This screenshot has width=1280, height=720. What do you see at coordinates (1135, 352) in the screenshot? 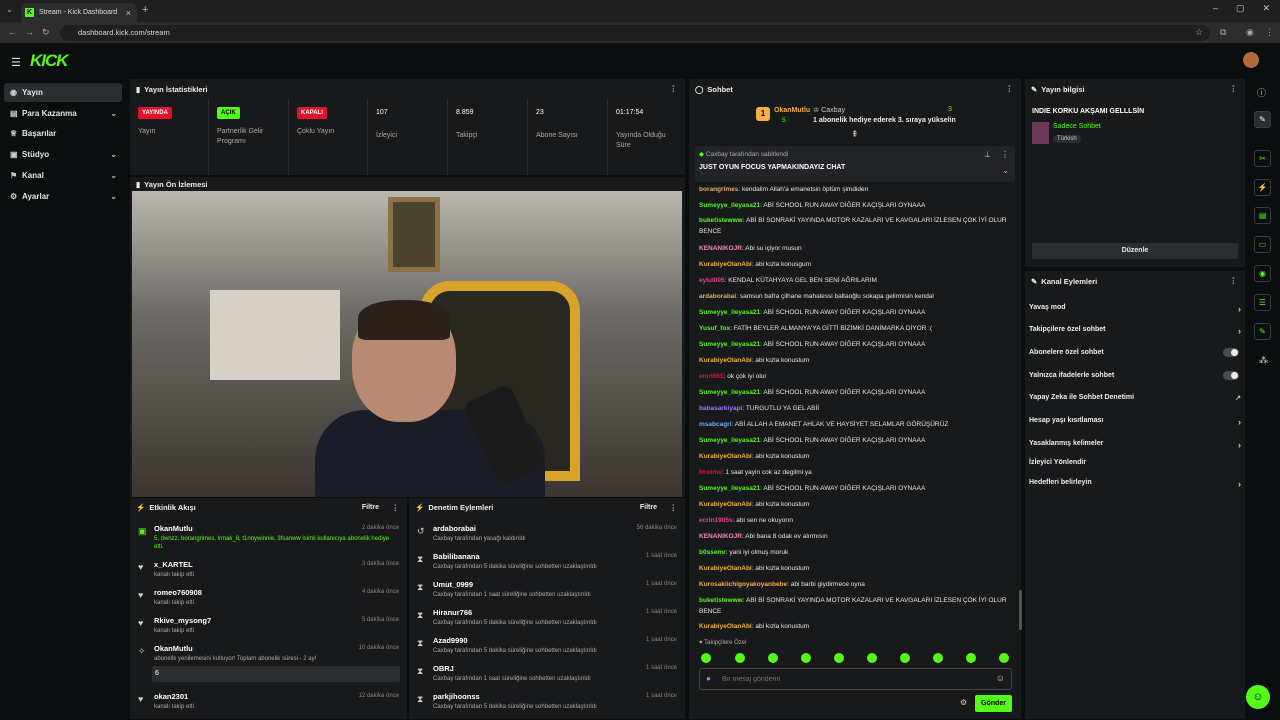
I see `action-subscribers-only: Abonelere özel sohbet` at bounding box center [1135, 352].